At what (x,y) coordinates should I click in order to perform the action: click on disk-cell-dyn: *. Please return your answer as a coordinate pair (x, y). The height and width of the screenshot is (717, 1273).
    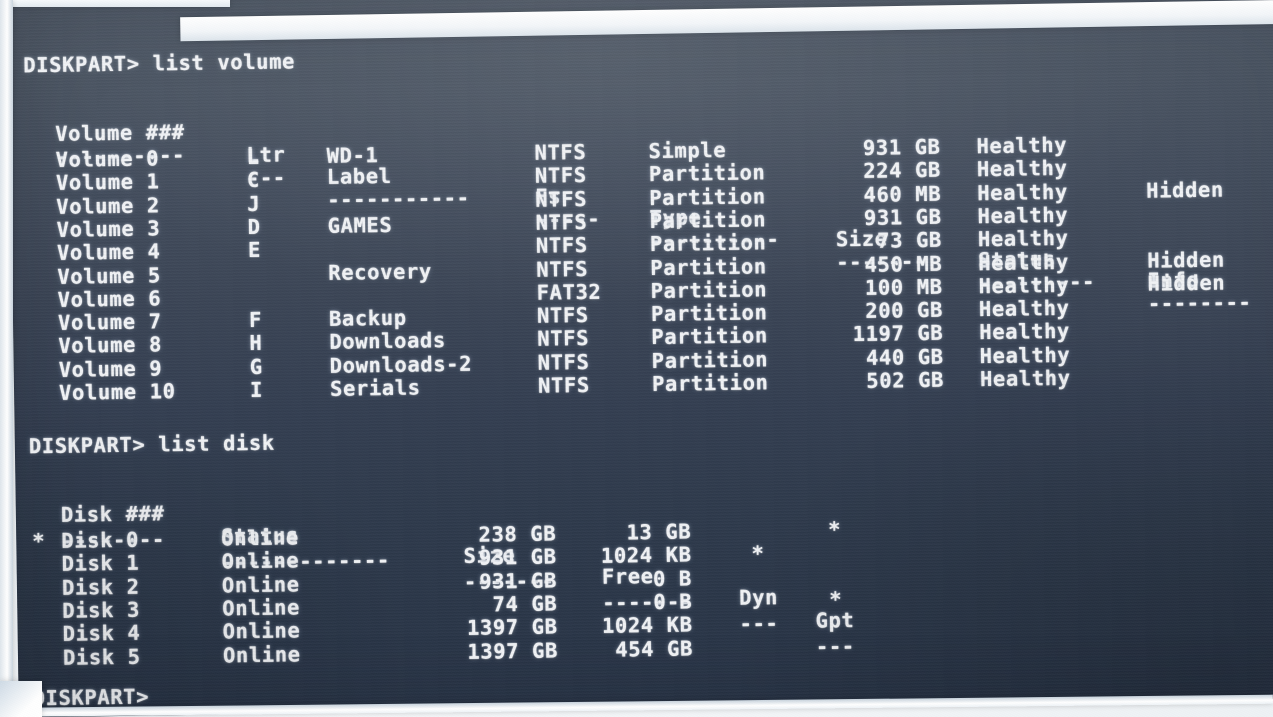
    Looking at the image, I should click on (758, 553).